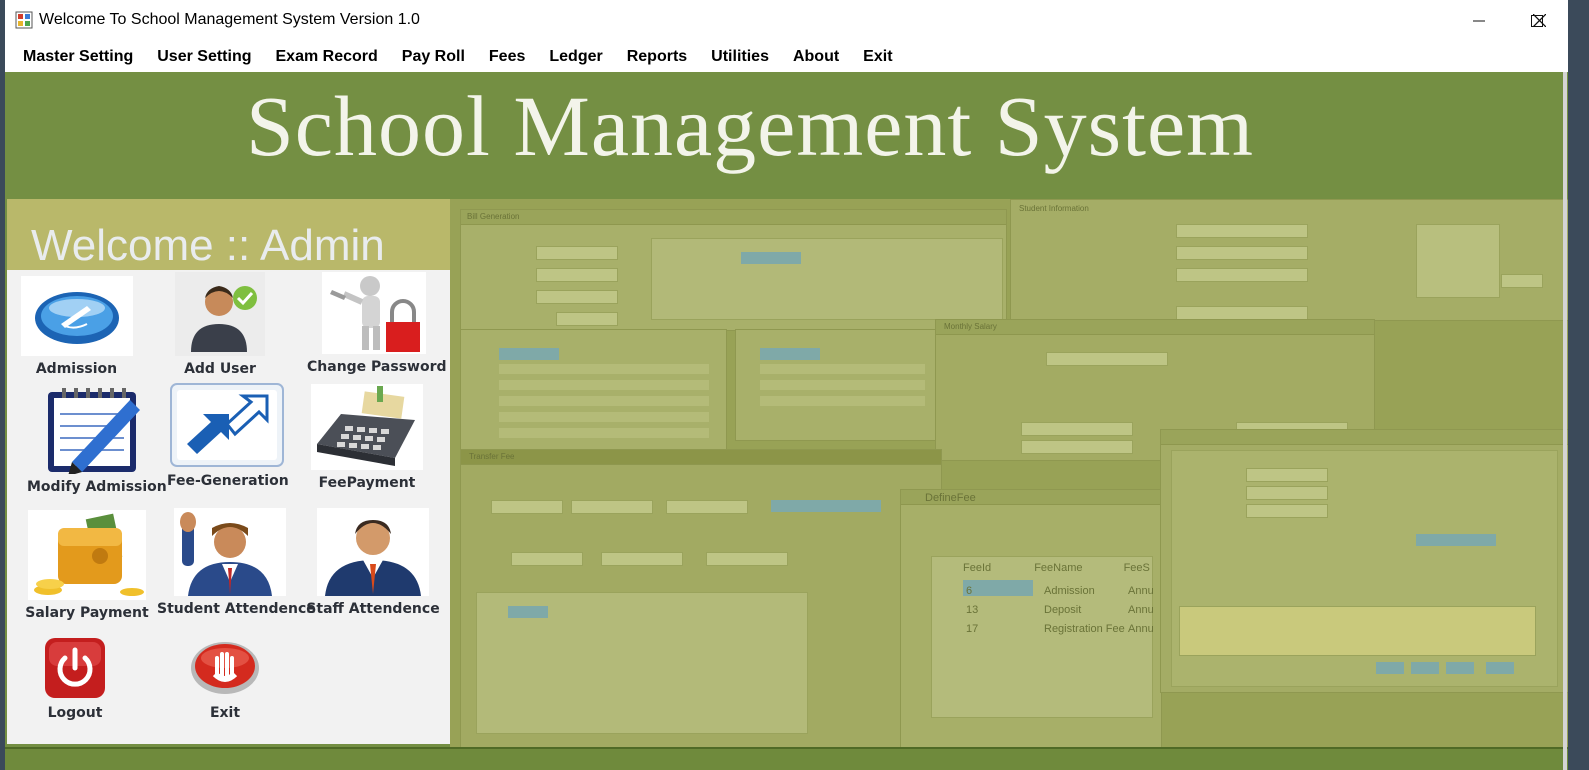 The width and height of the screenshot is (1589, 770). I want to click on menu-about: About, so click(815, 57).